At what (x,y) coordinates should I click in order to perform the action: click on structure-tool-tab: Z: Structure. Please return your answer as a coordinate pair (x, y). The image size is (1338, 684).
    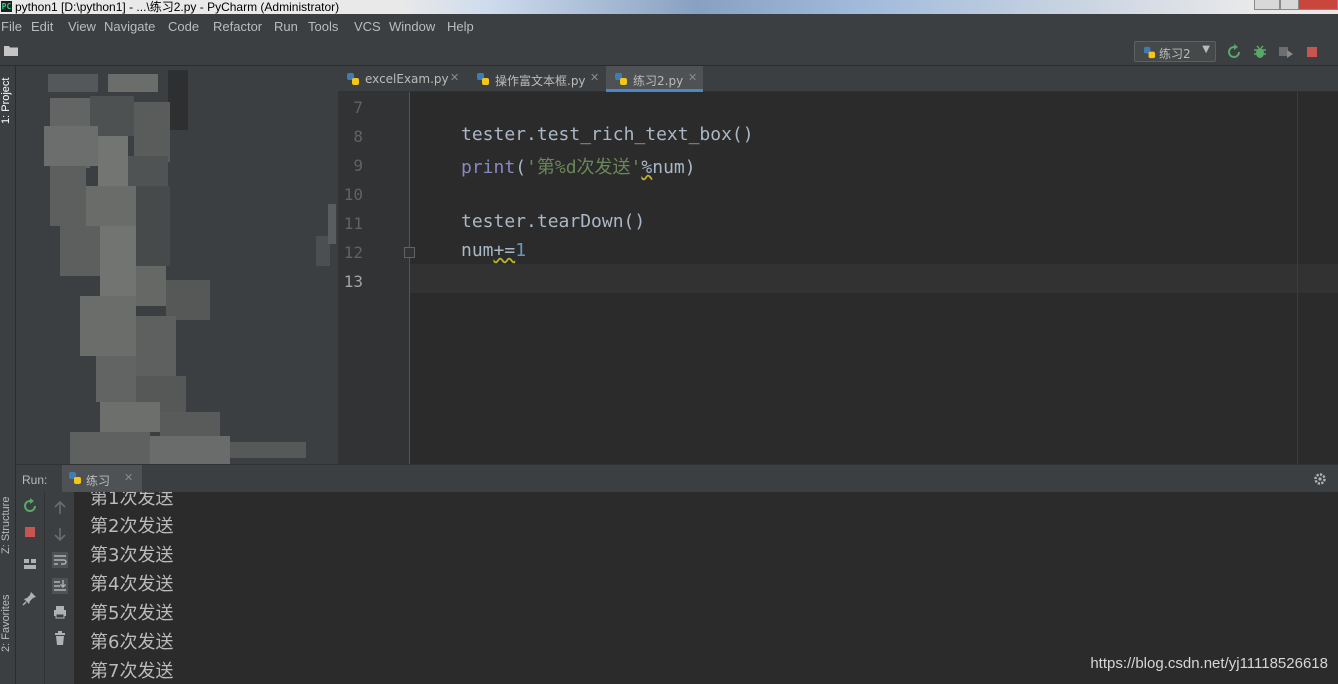
    Looking at the image, I should click on (6, 525).